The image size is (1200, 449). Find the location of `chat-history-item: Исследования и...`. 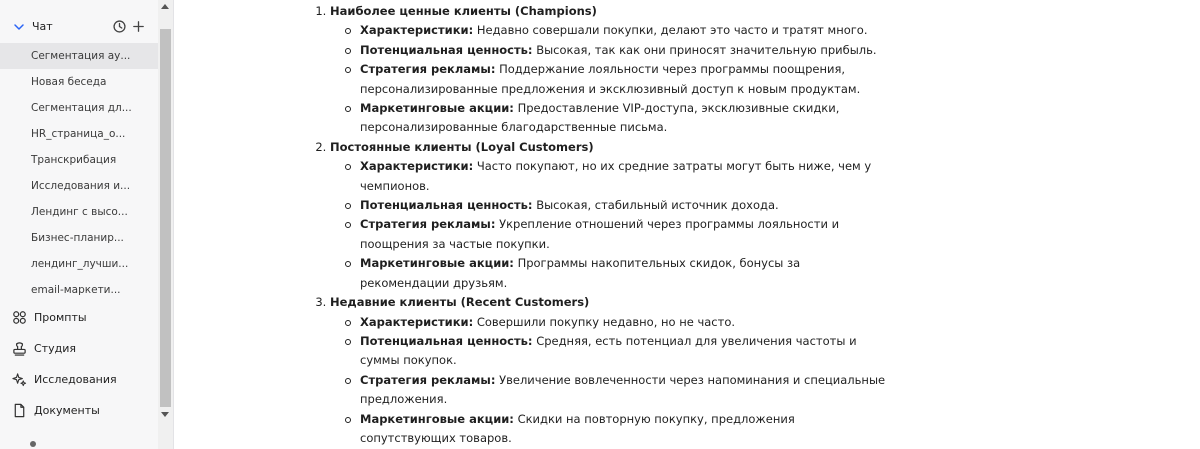

chat-history-item: Исследования и... is located at coordinates (79, 186).